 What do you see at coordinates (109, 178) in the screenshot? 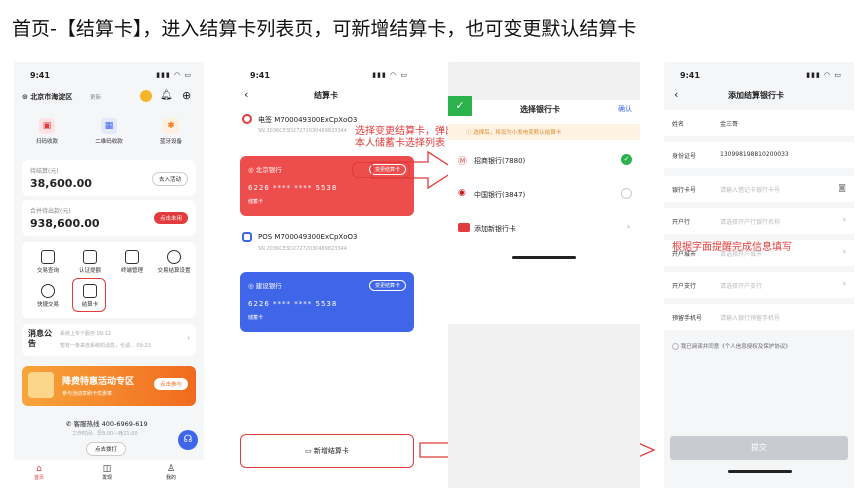
I see `wait-settle-card: 待结算(元) 38,600.00 去入活动` at bounding box center [109, 178].